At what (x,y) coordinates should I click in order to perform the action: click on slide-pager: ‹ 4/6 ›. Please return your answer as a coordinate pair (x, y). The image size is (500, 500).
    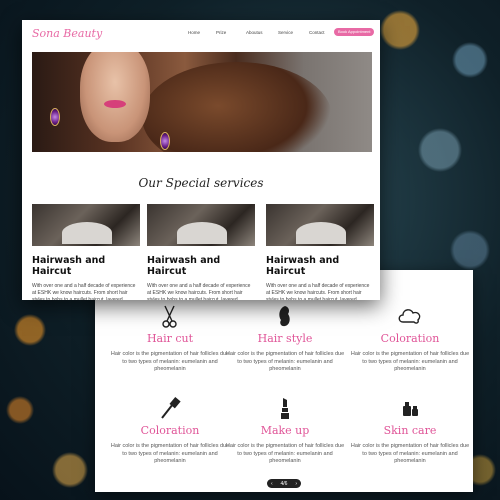
    Looking at the image, I should click on (284, 483).